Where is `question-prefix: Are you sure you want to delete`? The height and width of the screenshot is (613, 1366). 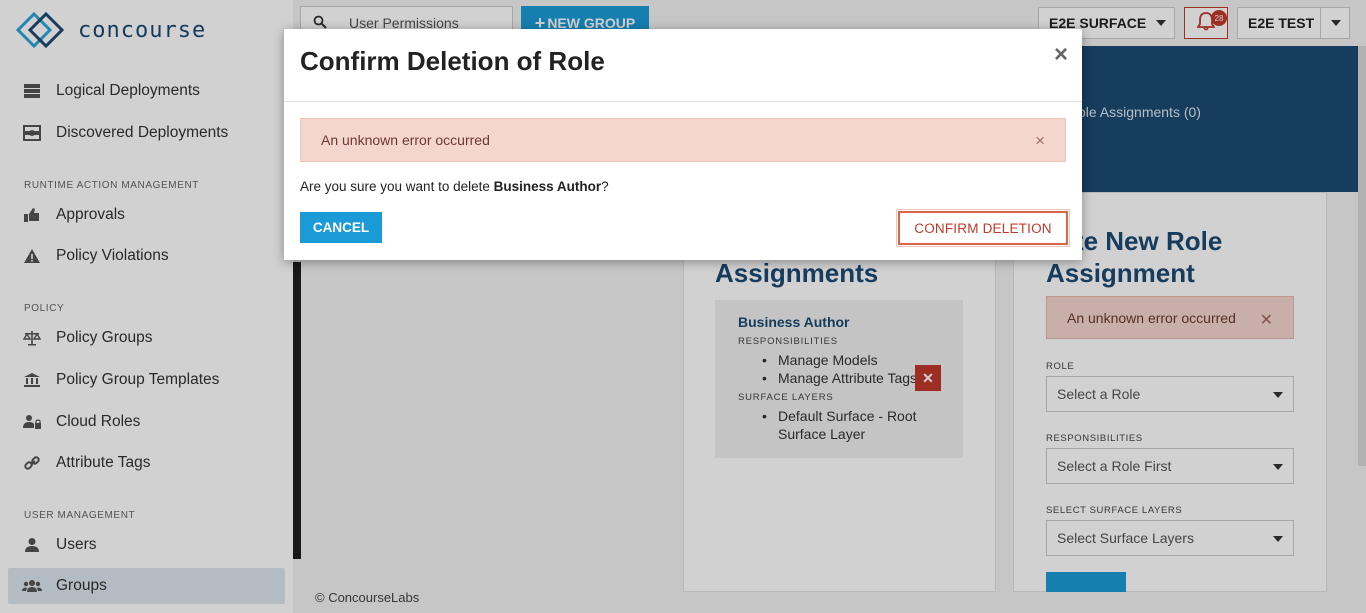
question-prefix: Are you sure you want to delete is located at coordinates (397, 186).